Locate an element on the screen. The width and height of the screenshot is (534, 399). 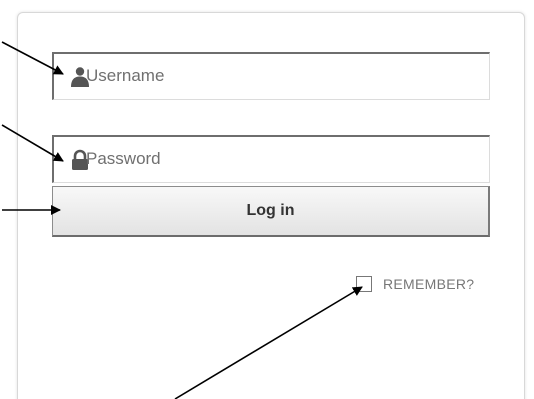
username-field: Username is located at coordinates (271, 76).